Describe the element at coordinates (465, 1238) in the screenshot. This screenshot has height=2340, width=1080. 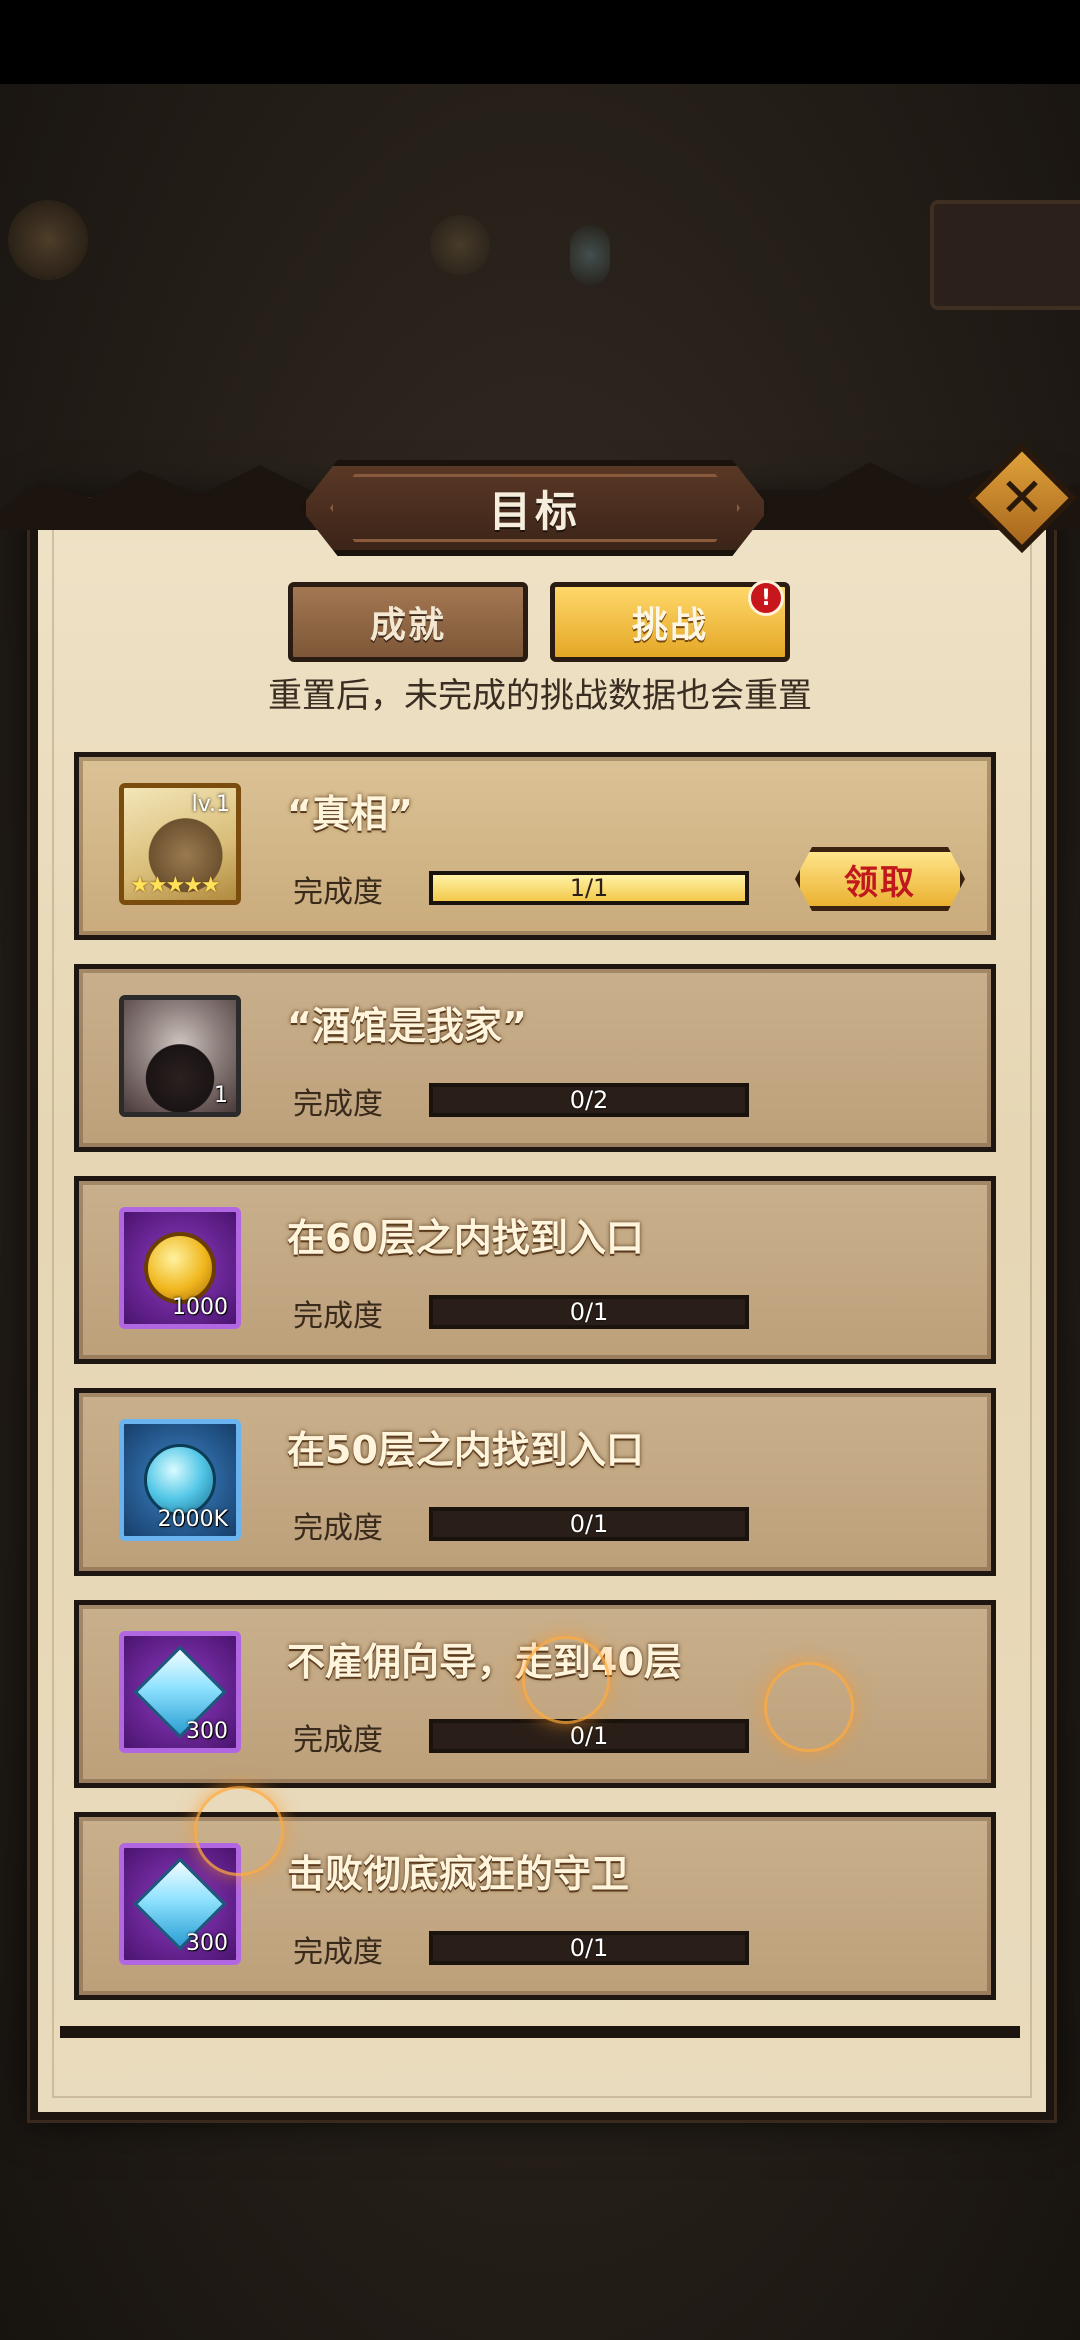
I see `task-title: 在60层之内找到入口` at that location.